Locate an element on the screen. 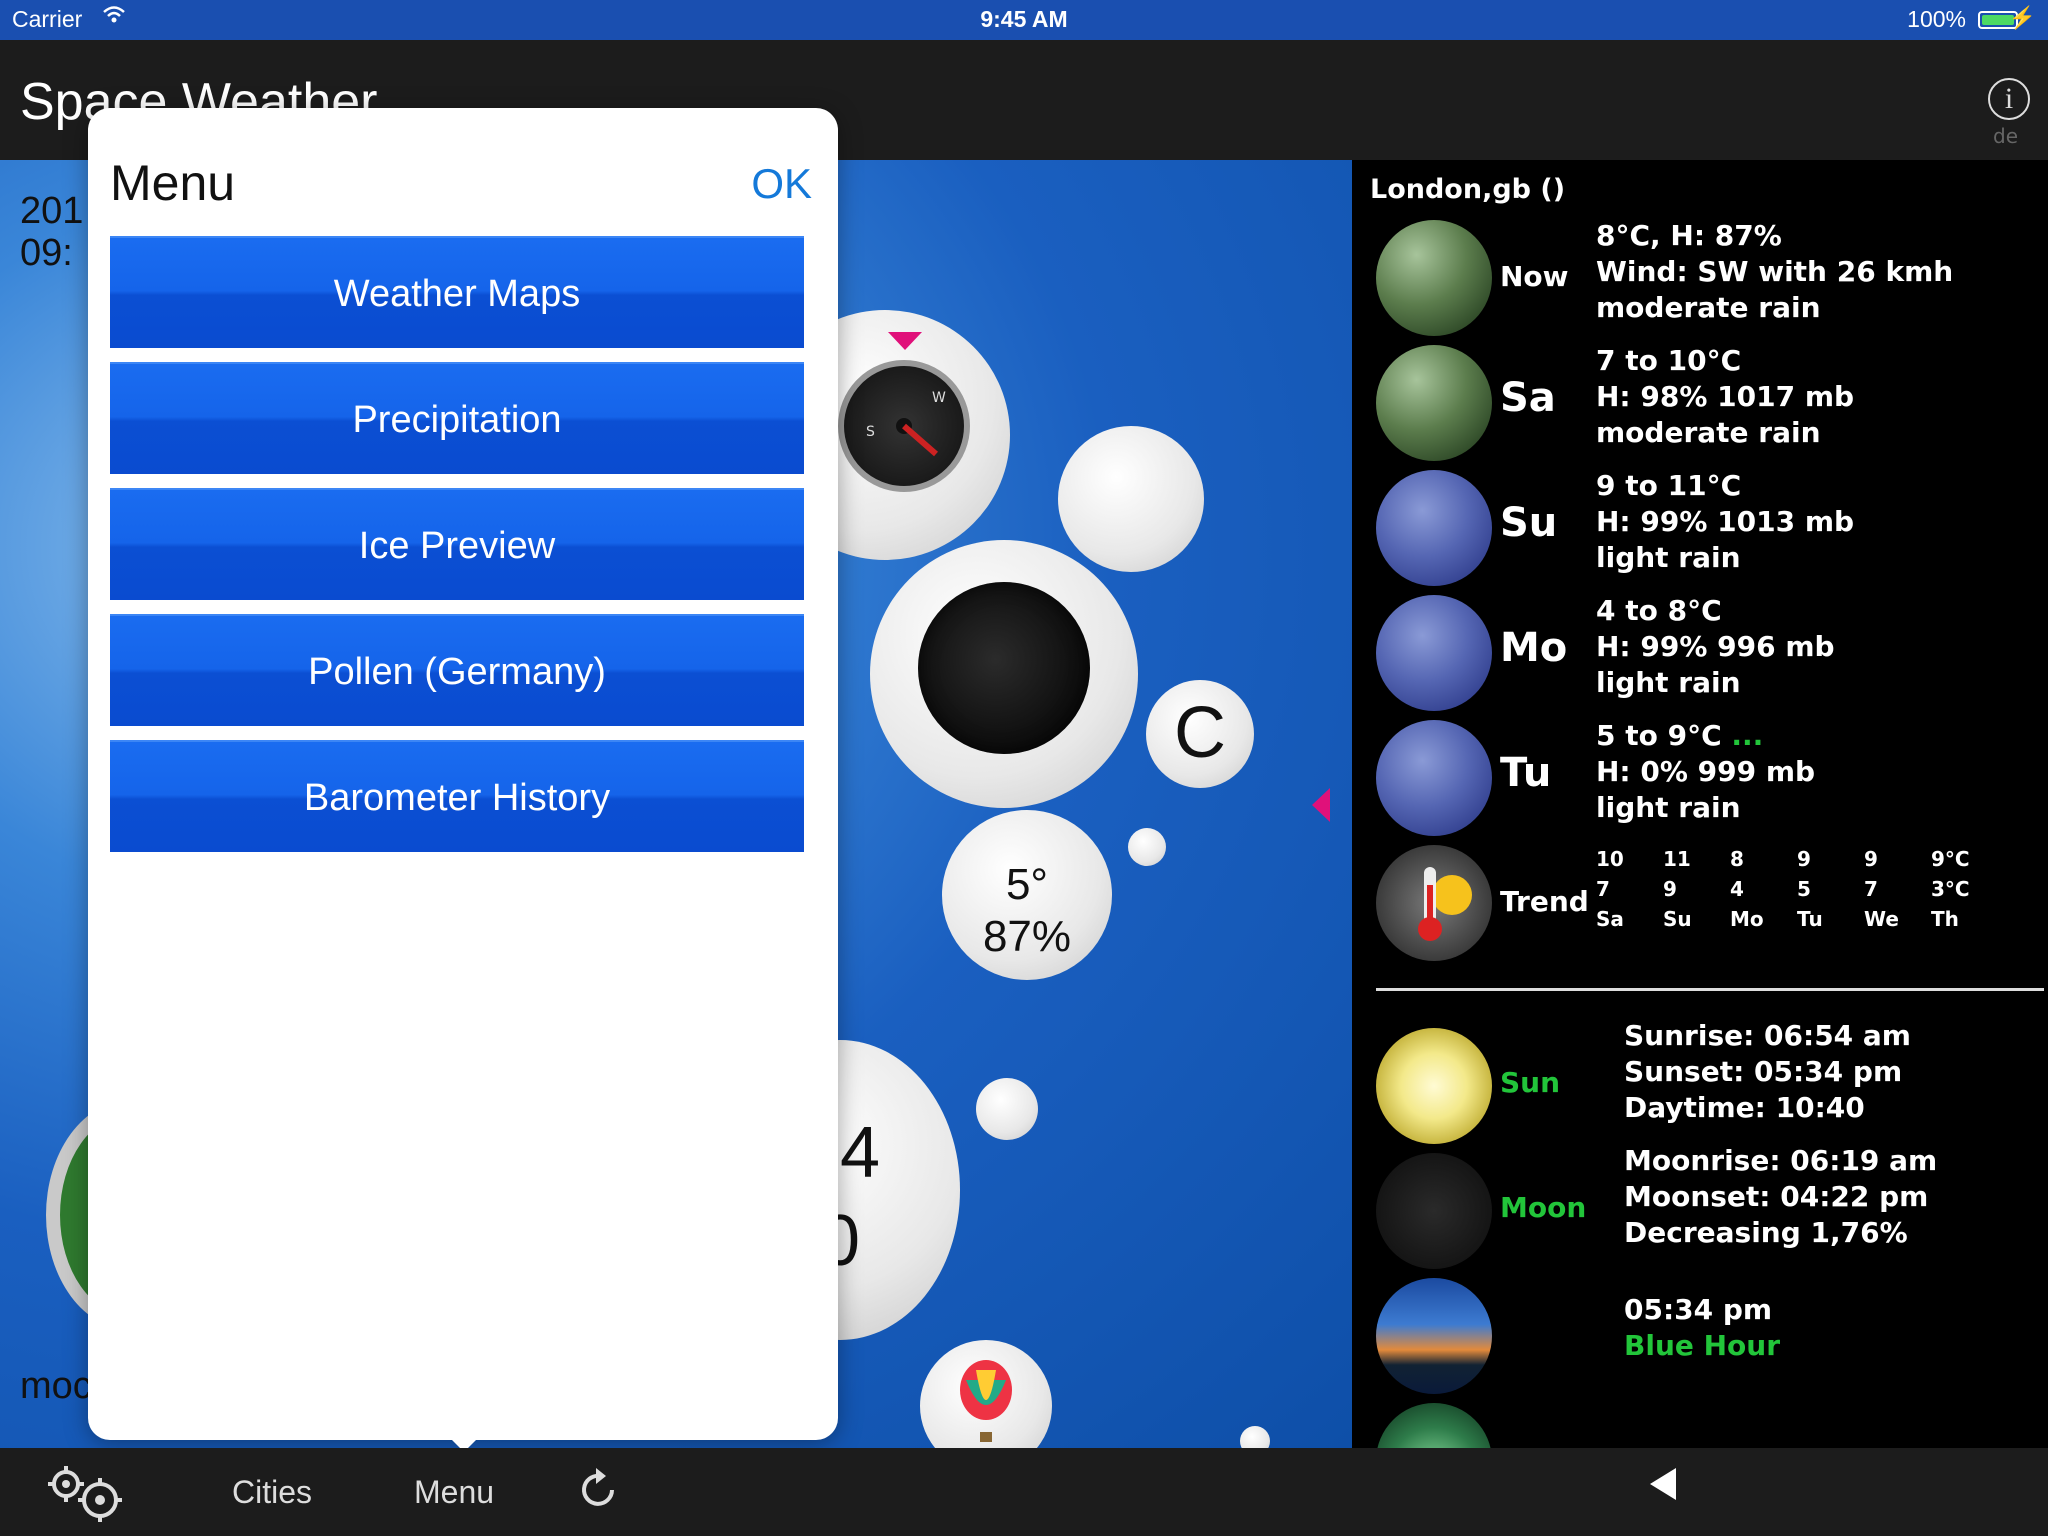 The width and height of the screenshot is (2048, 1536). forecast-row-su: Su 9 to 11°C H: 99% 1013 mb light rain is located at coordinates (1700, 523).